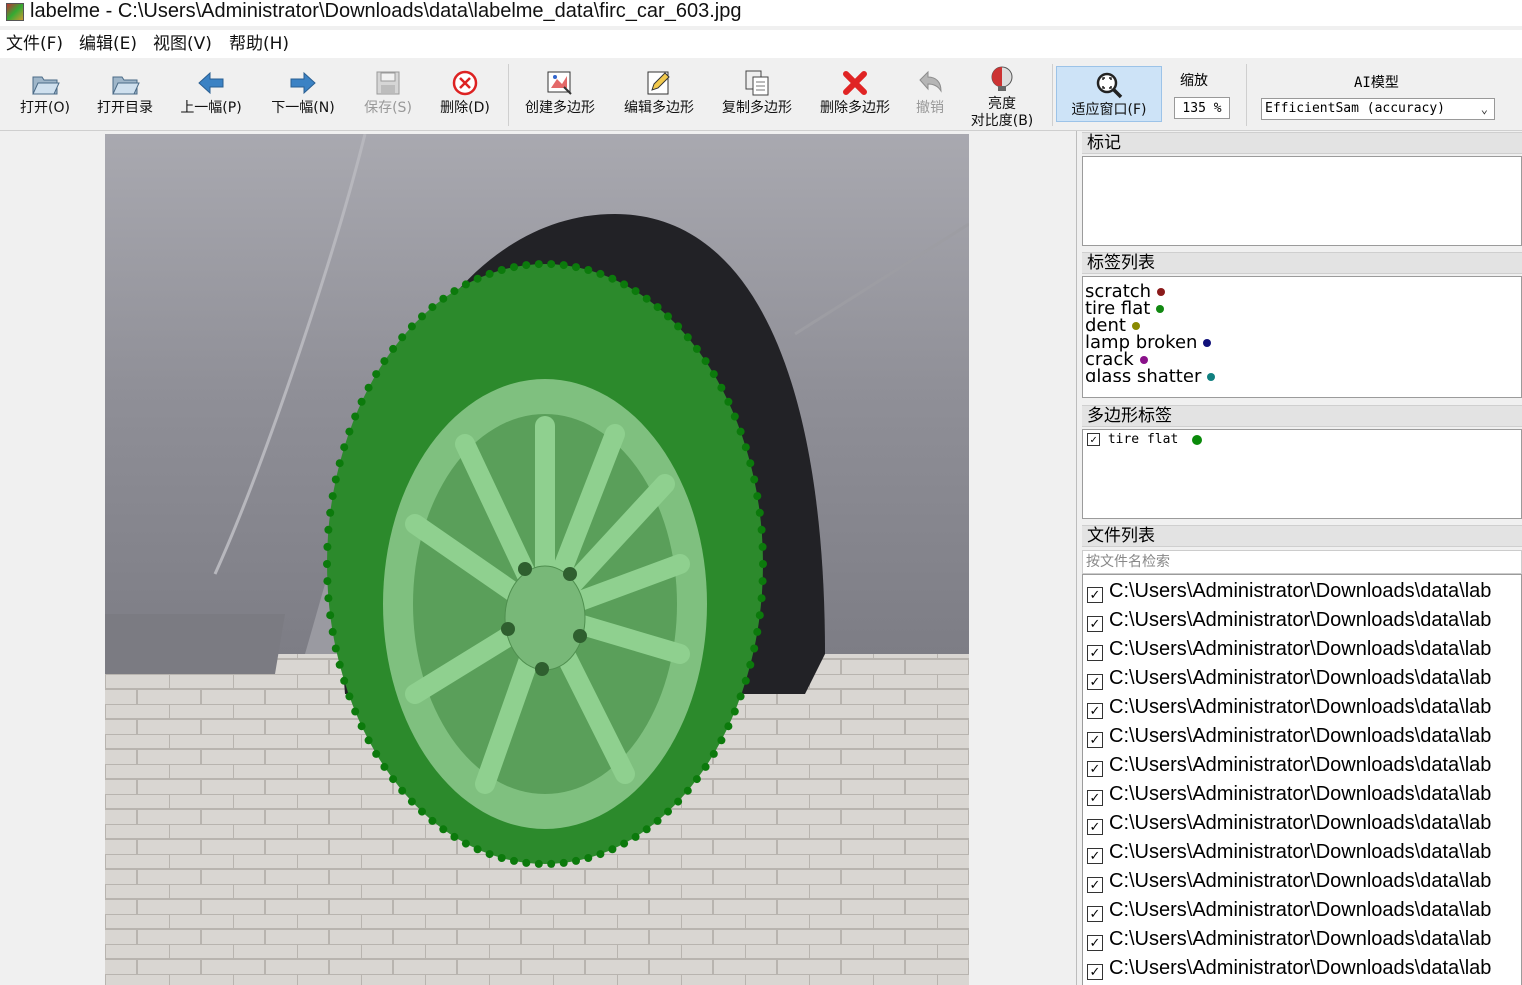 This screenshot has width=1522, height=985. I want to click on open-dir-button: 打开目录, so click(125, 95).